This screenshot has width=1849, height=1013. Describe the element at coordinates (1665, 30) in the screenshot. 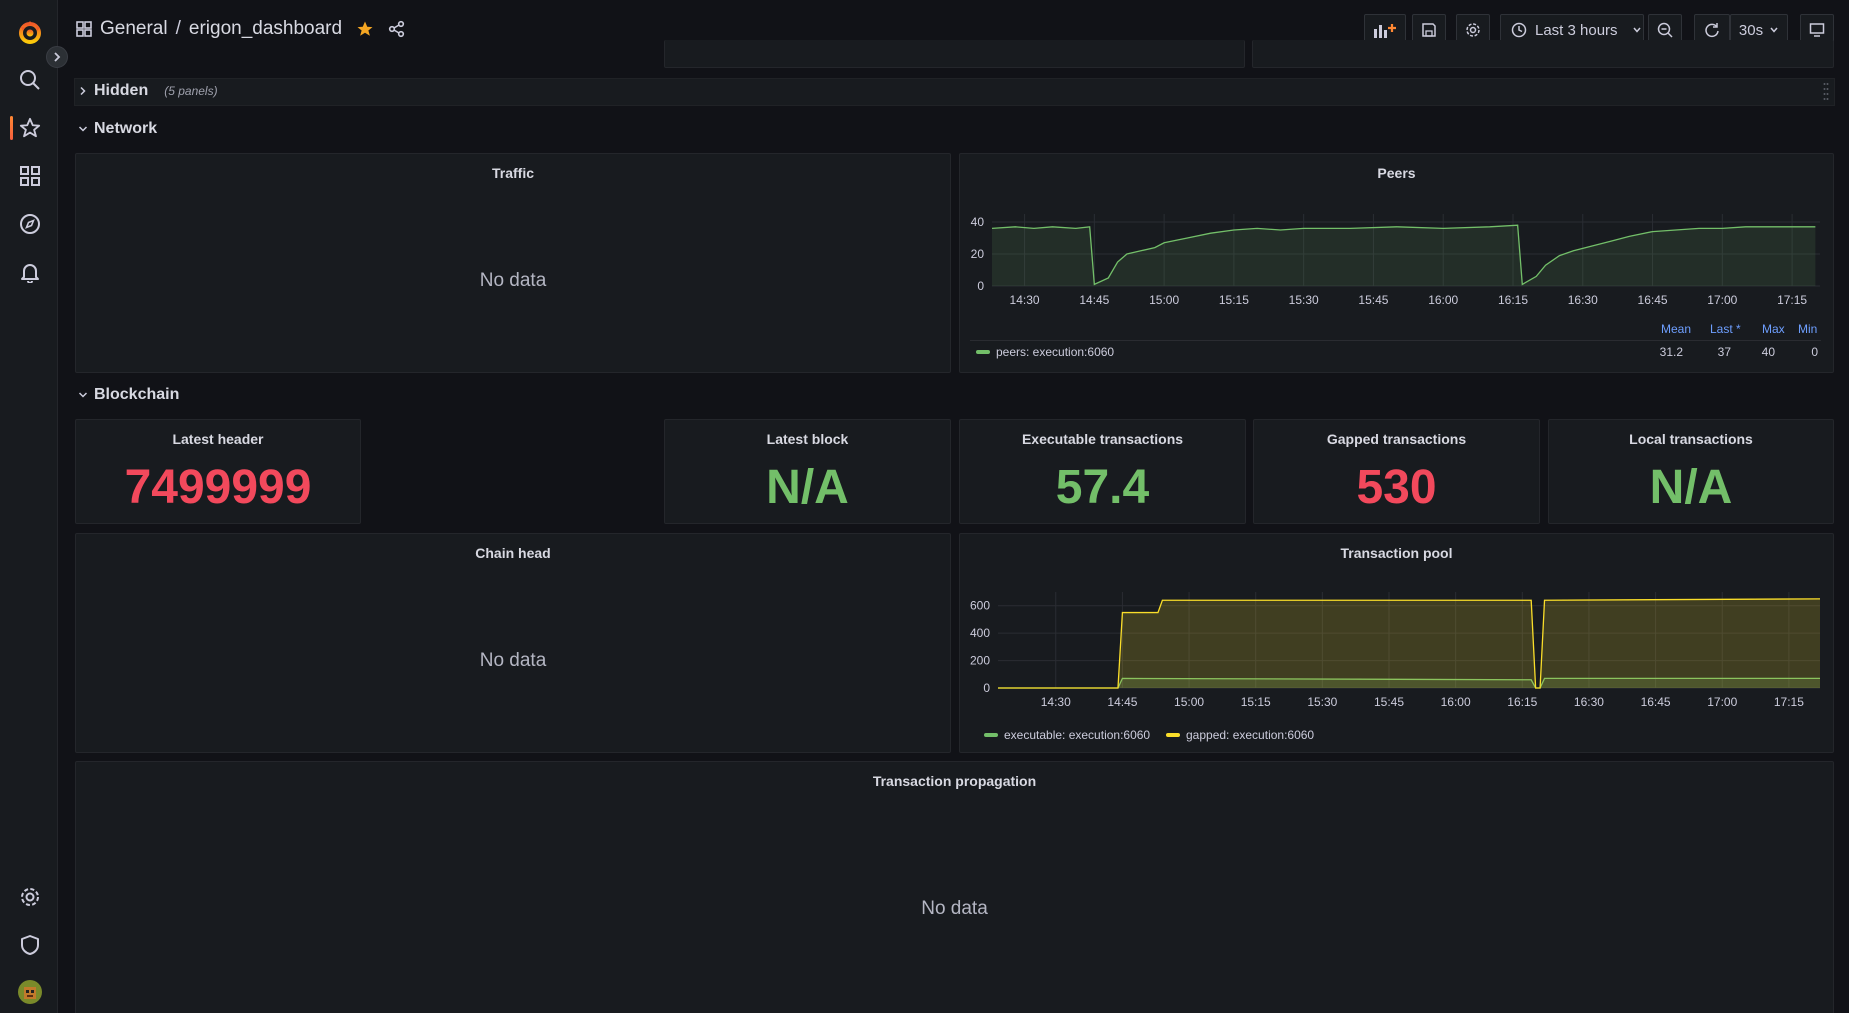

I see `zoom-out-icon` at that location.